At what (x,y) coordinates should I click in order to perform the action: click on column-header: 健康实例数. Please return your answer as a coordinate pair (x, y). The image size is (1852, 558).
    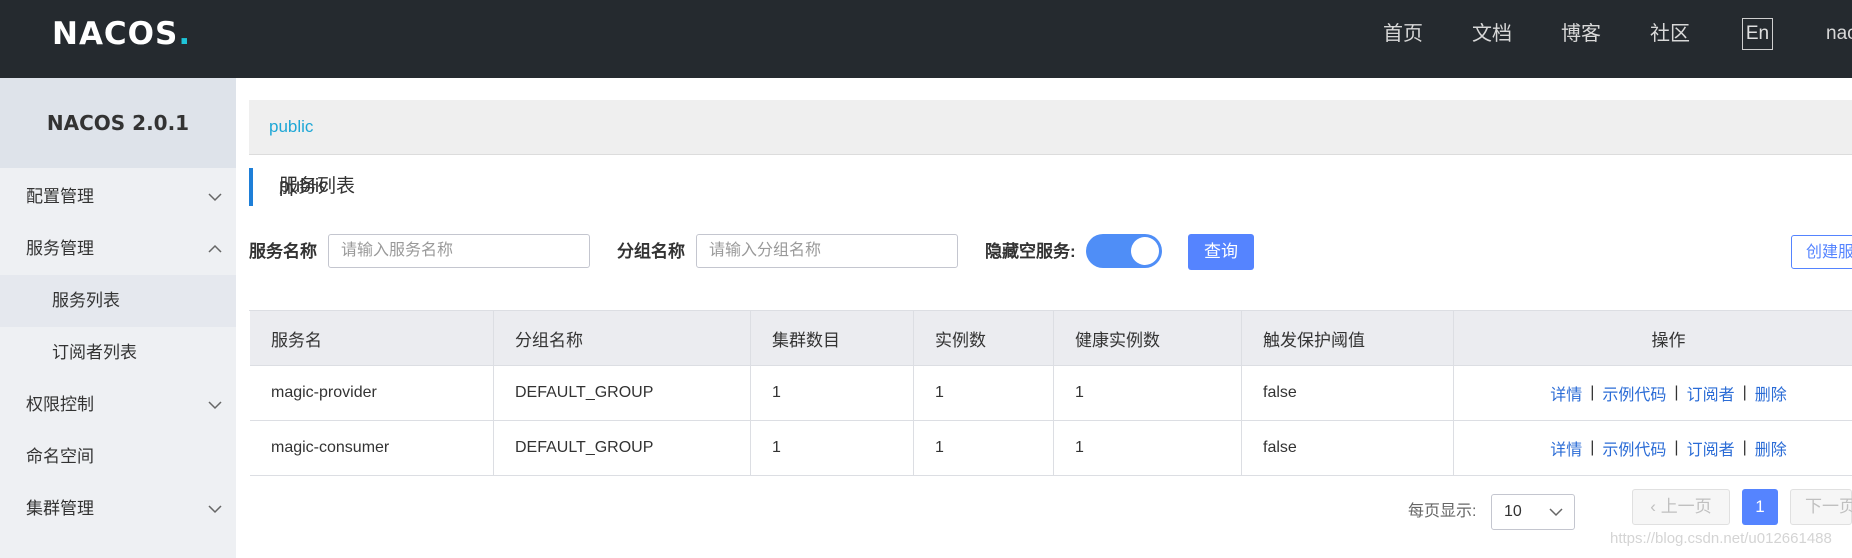
    Looking at the image, I should click on (1148, 338).